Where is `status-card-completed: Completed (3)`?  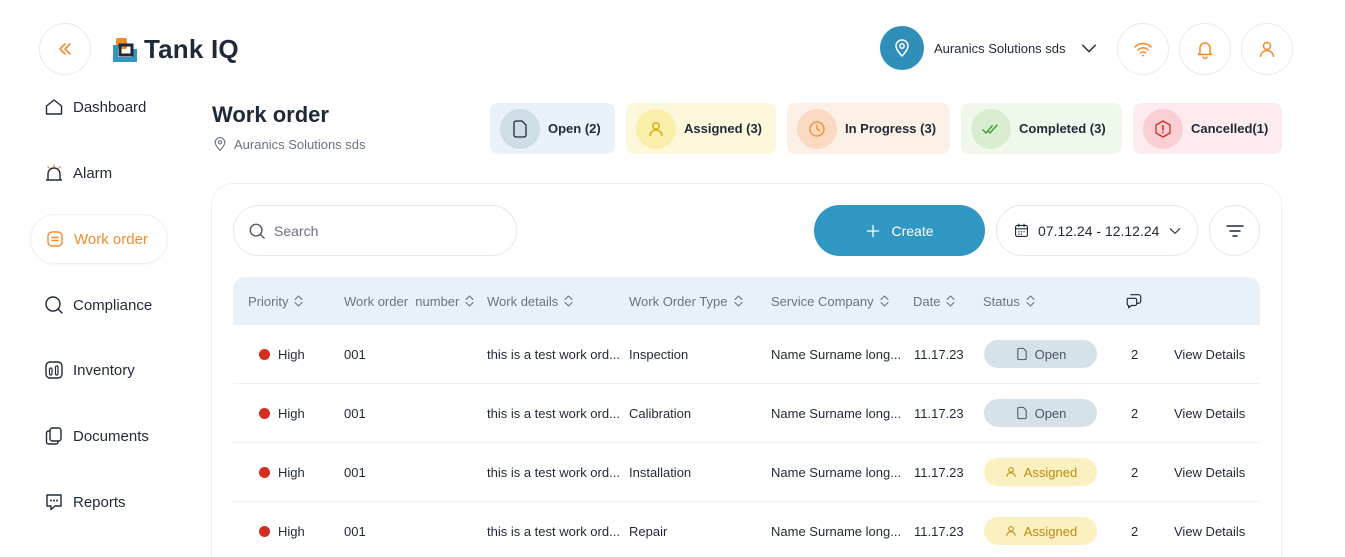
status-card-completed: Completed (3) is located at coordinates (1041, 128).